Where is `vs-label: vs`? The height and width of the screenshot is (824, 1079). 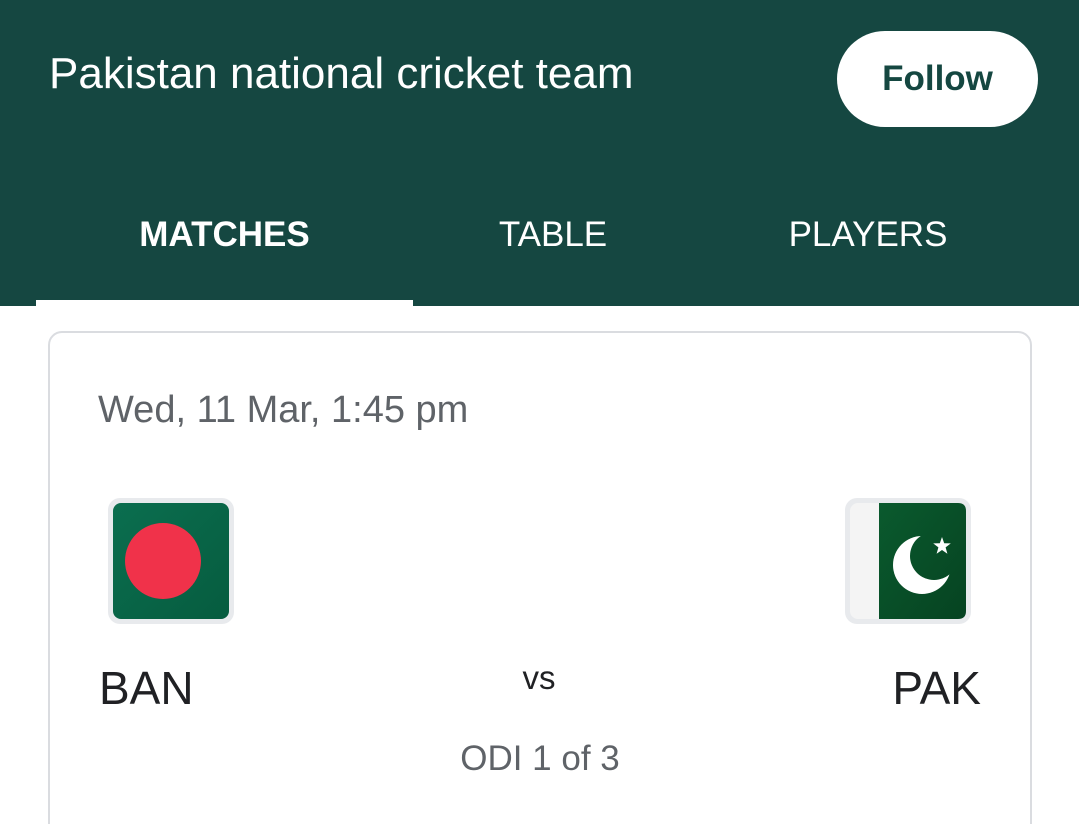
vs-label: vs is located at coordinates (539, 677).